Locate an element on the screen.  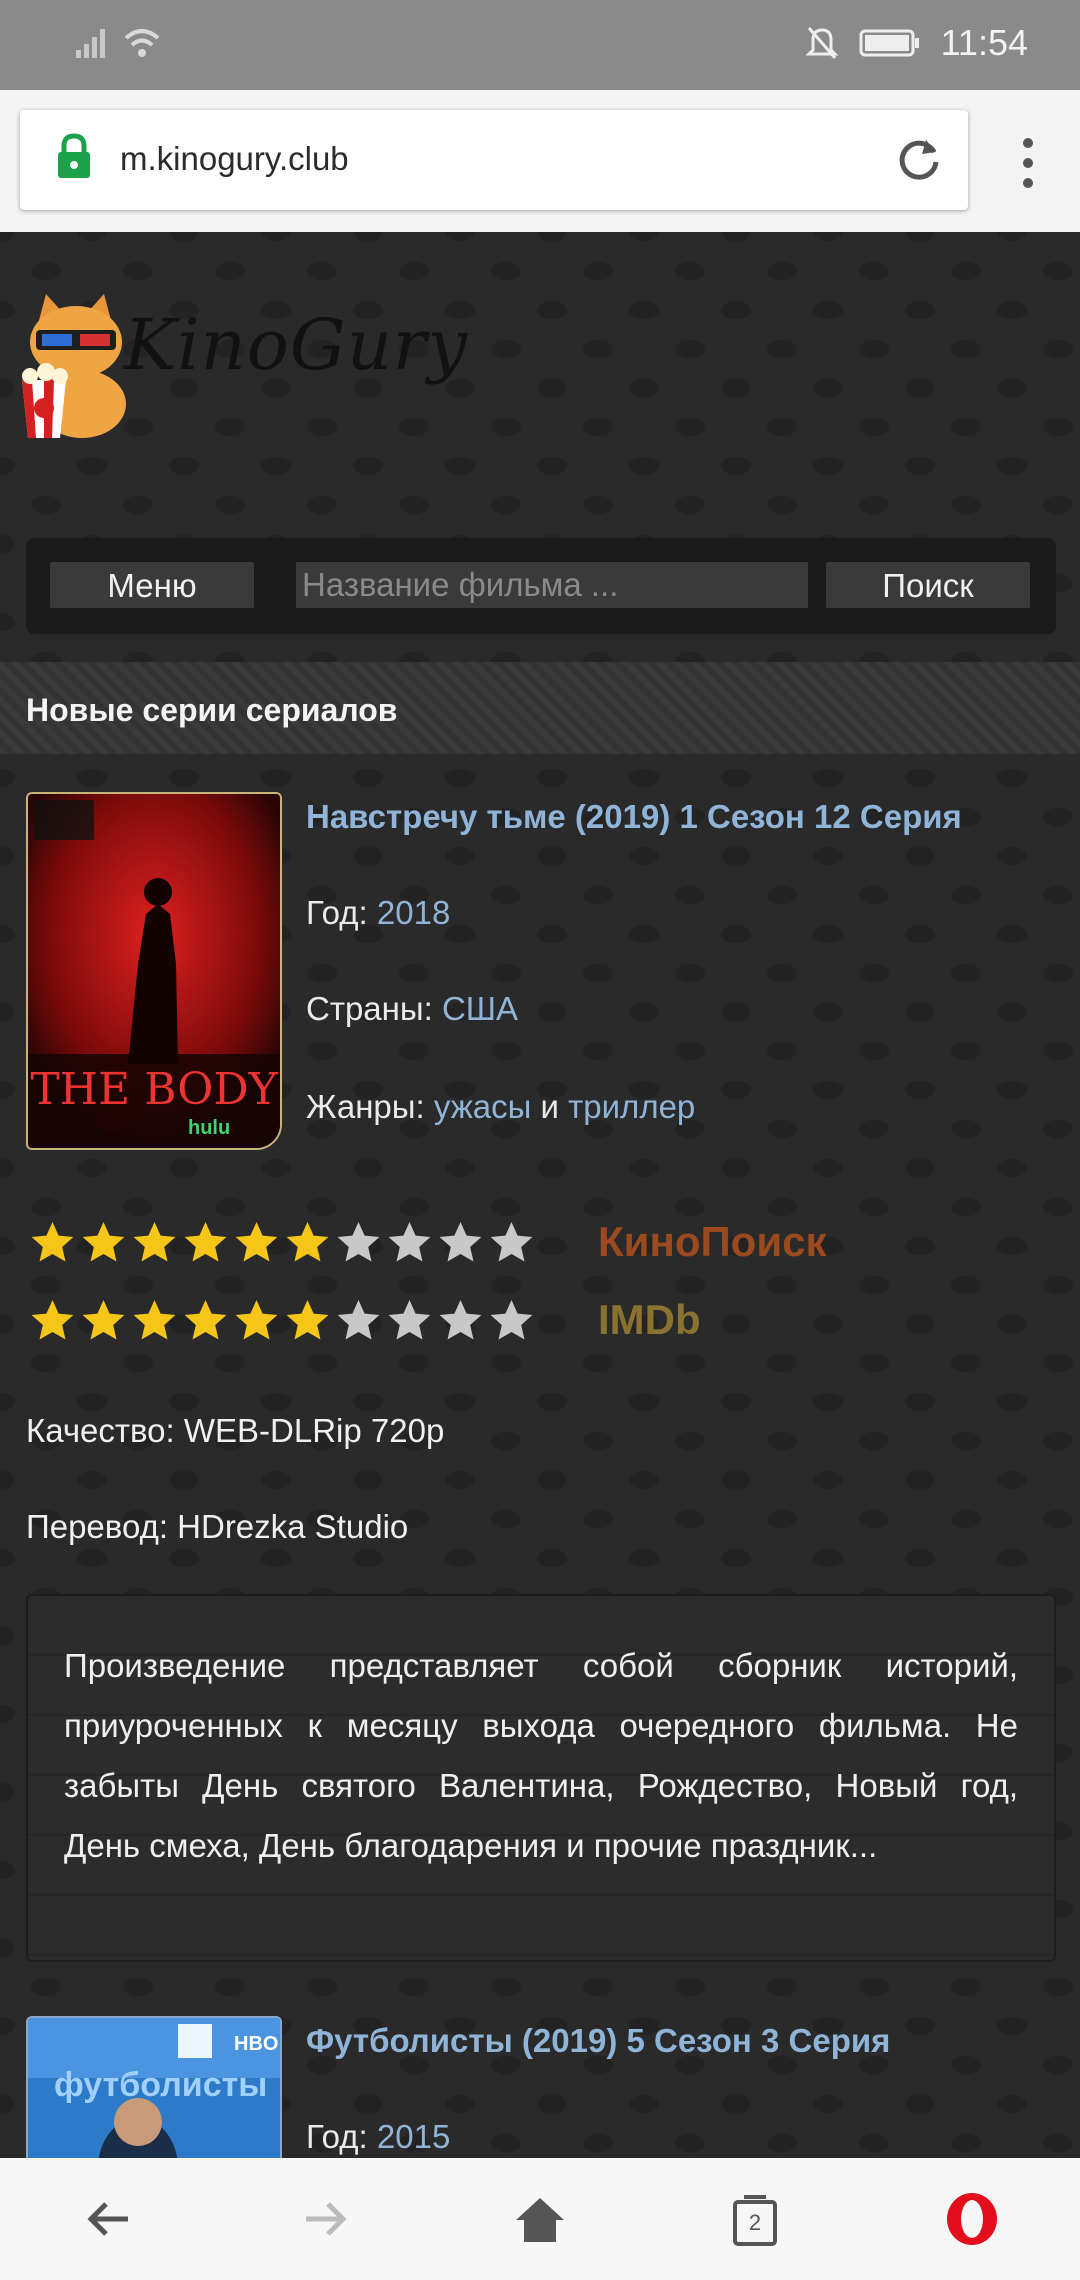
poster-caption-2: футболисты is located at coordinates (160, 2085).